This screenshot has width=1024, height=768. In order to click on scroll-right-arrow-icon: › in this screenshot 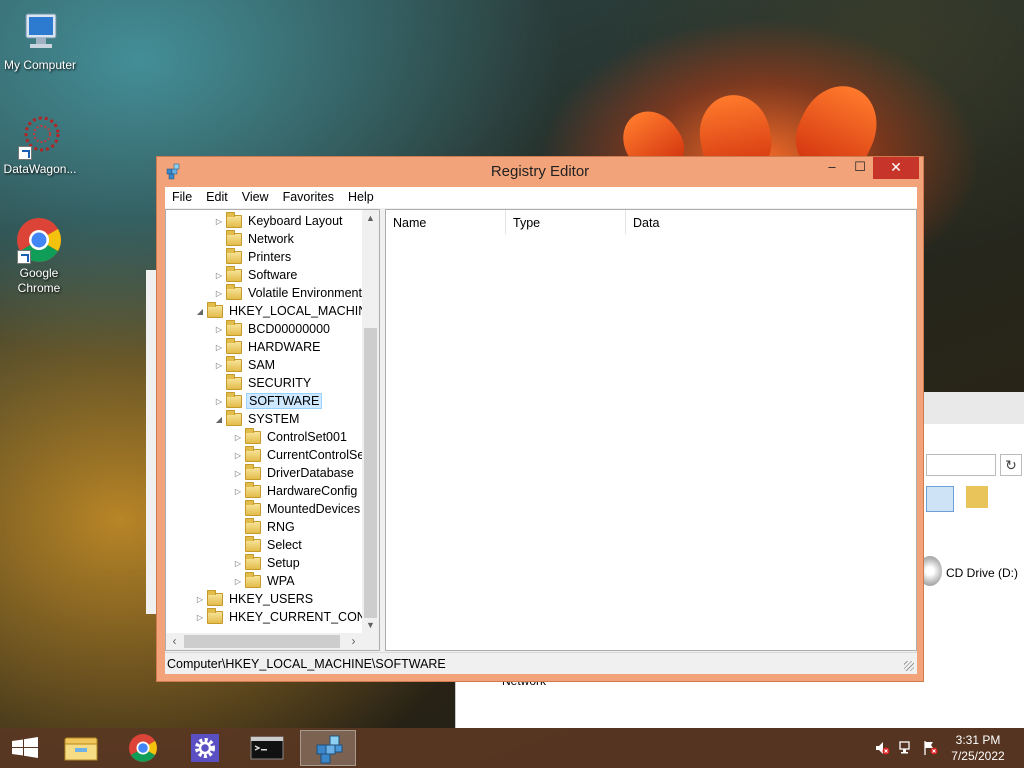, I will do `click(353, 641)`.